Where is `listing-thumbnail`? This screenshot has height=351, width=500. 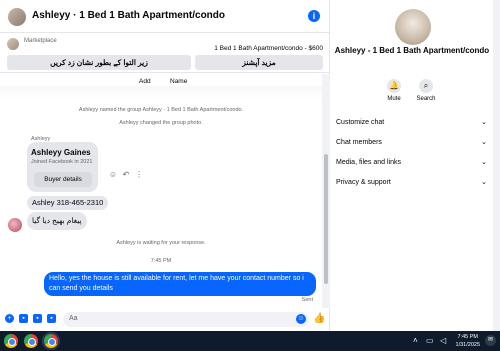
listing-thumbnail is located at coordinates (13, 44).